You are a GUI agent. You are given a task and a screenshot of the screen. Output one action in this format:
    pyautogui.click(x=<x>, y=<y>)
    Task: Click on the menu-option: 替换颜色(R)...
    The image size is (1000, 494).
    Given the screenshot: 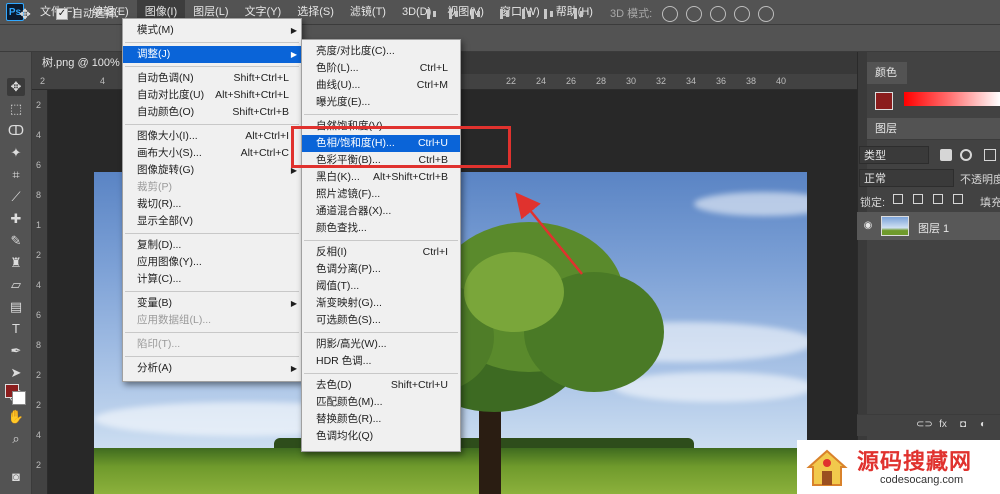 What is the action you would take?
    pyautogui.click(x=381, y=419)
    